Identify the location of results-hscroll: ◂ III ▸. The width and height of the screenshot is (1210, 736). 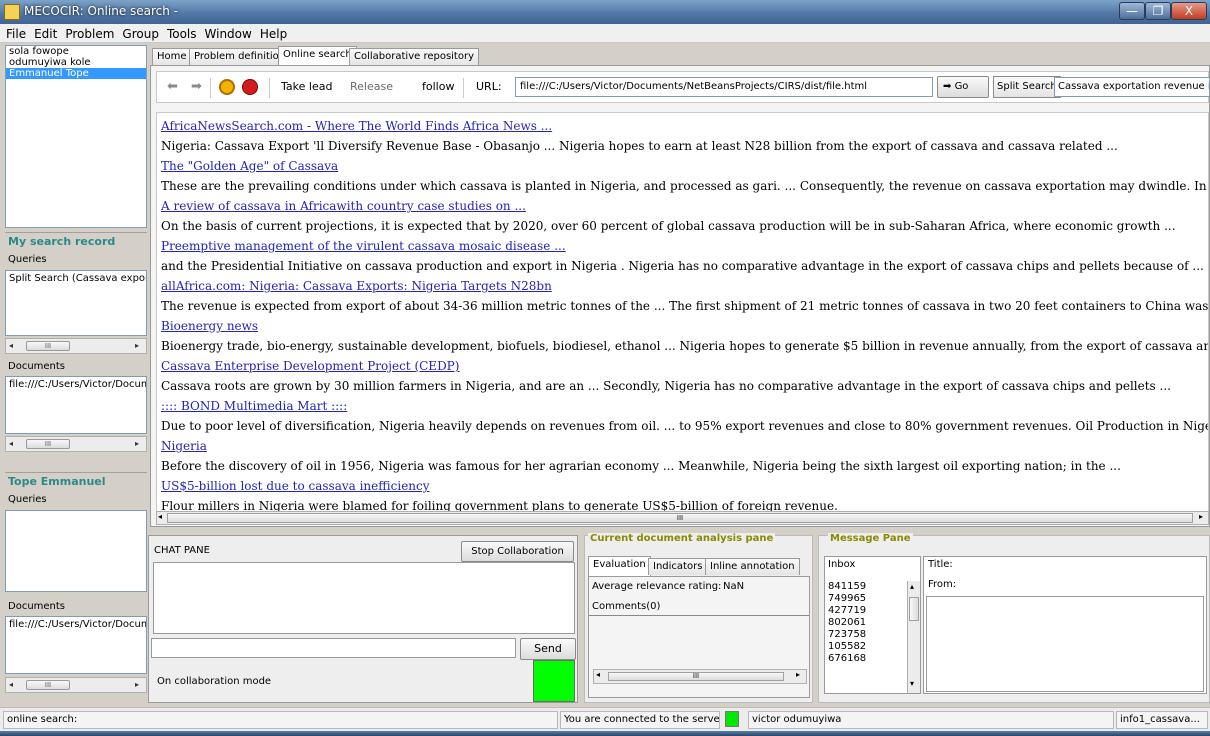
(682, 518).